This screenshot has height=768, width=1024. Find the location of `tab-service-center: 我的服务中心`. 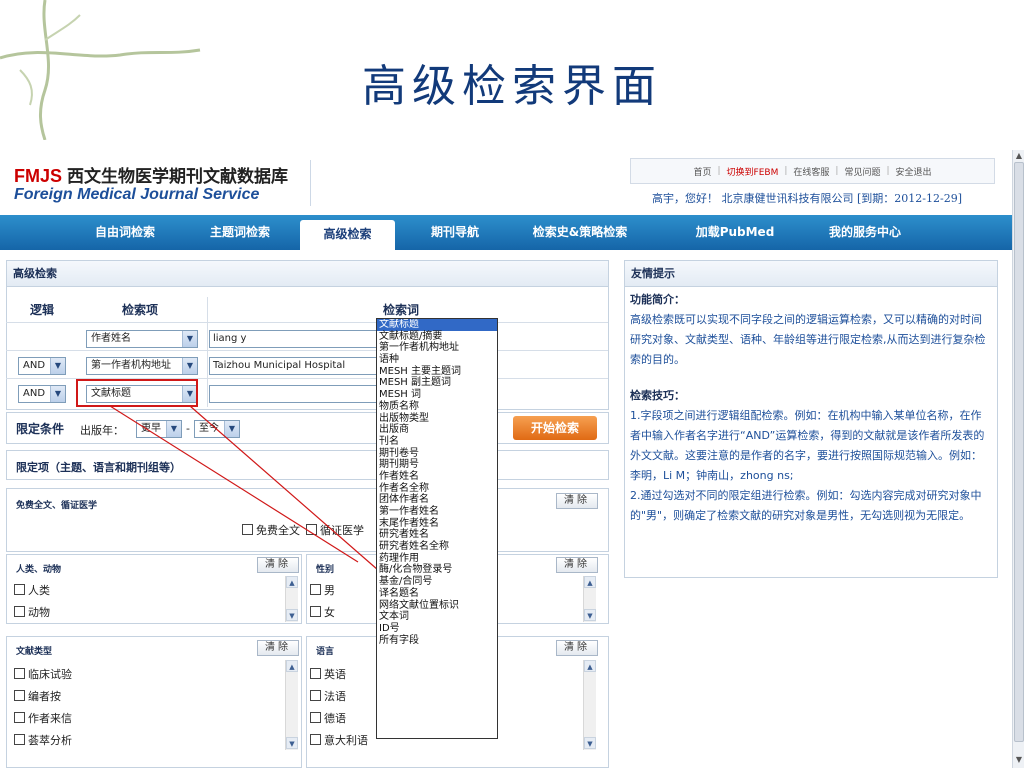

tab-service-center: 我的服务中心 is located at coordinates (865, 232).